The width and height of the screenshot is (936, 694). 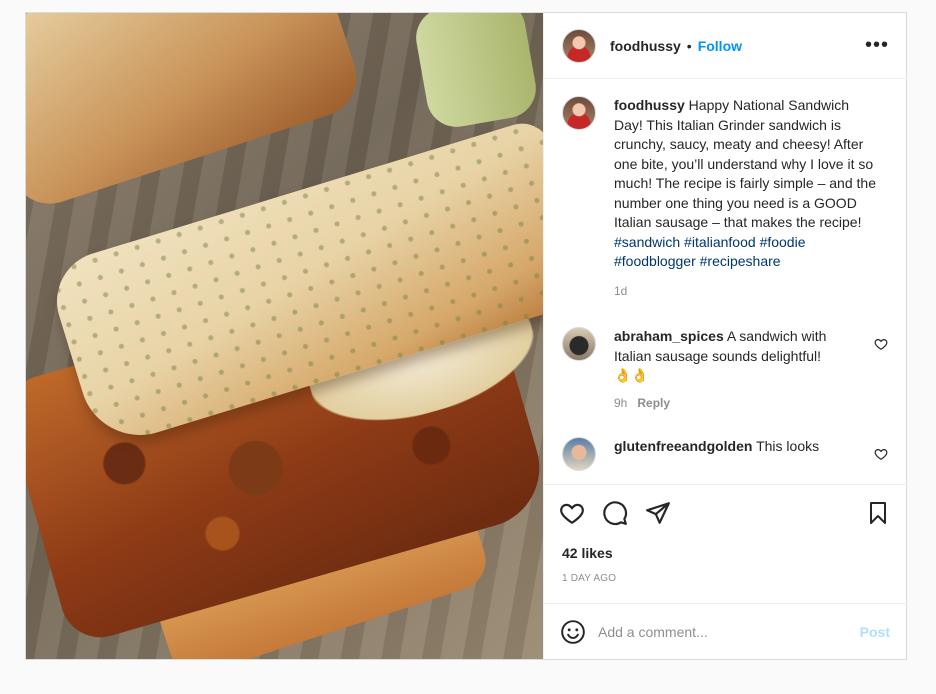 What do you see at coordinates (645, 46) in the screenshot?
I see `author-username: foodhussy` at bounding box center [645, 46].